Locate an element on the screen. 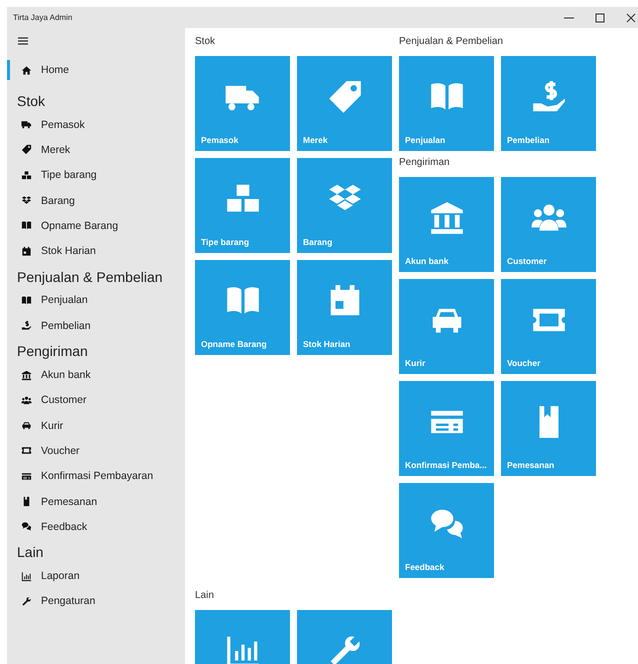  wrench-icon is located at coordinates (26, 601).